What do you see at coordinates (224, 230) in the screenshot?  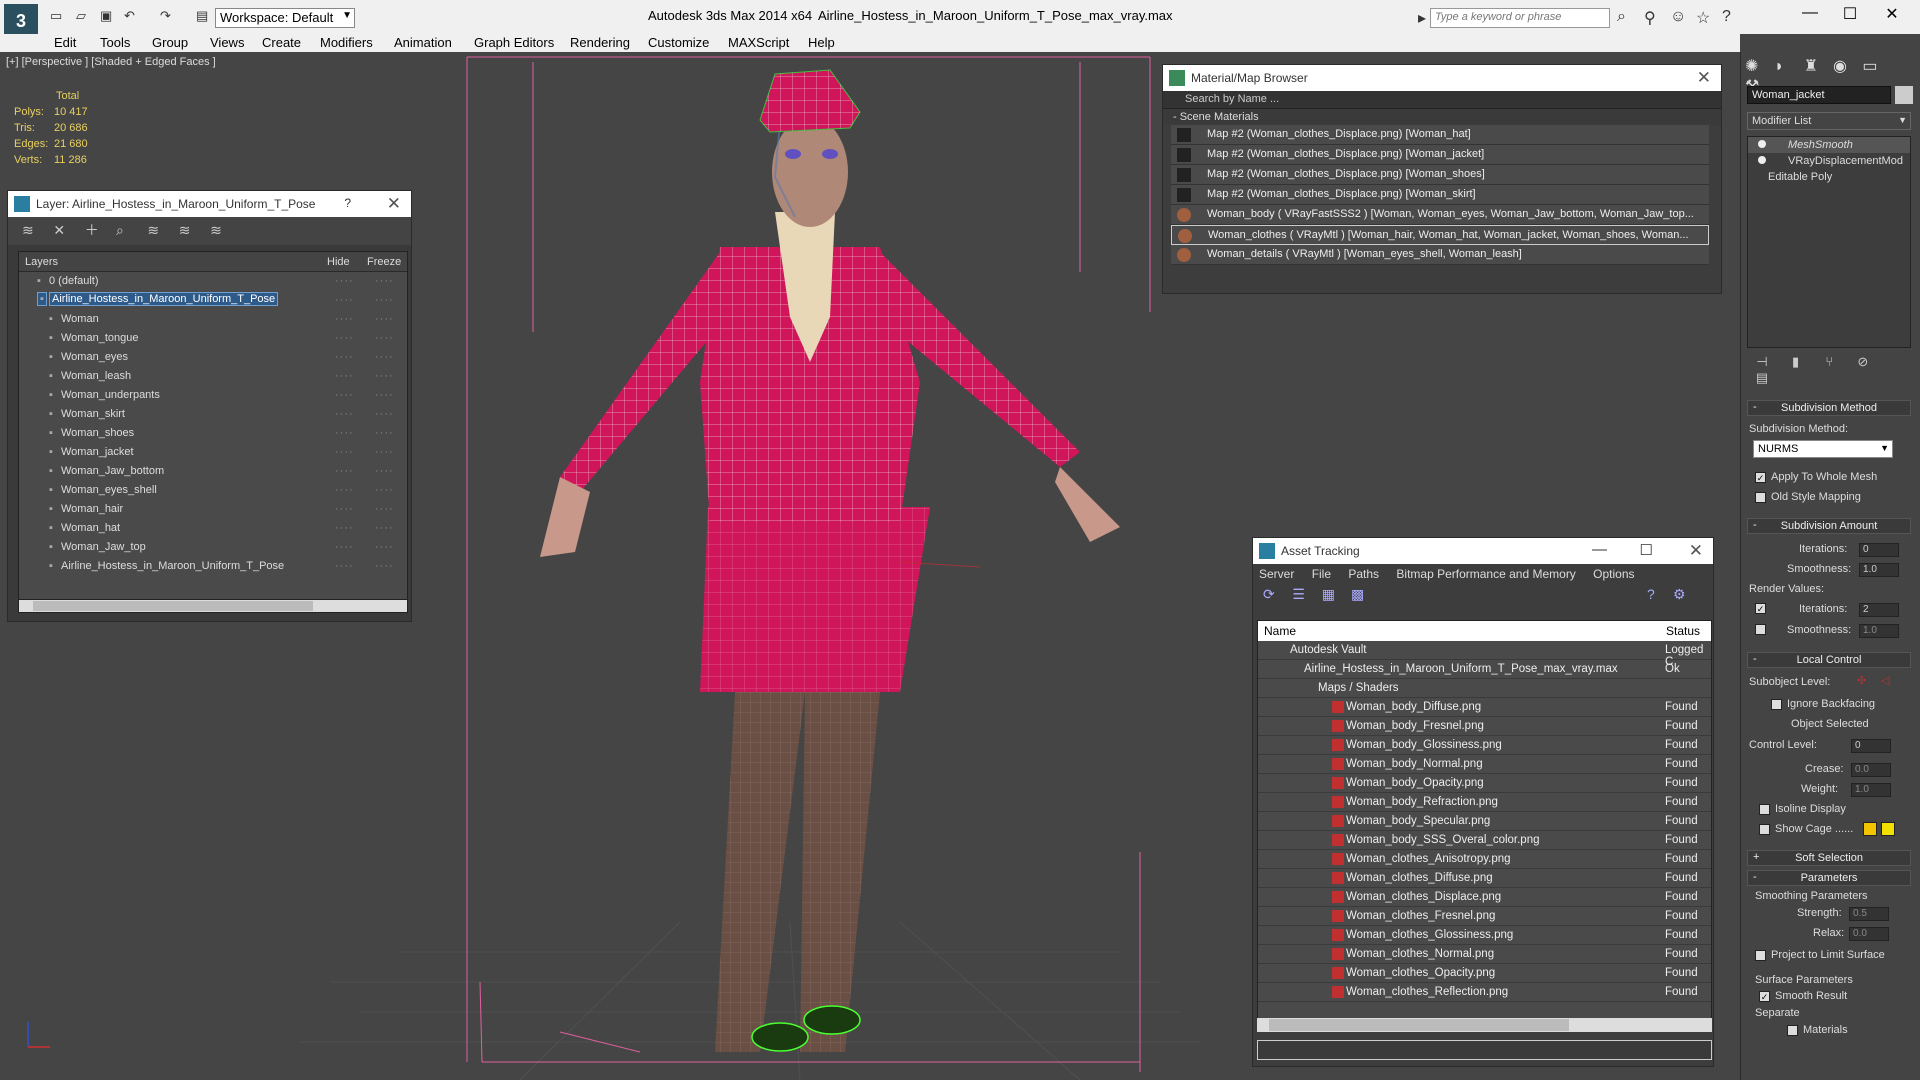 I see `freeze-all-layers-icon: ≋` at bounding box center [224, 230].